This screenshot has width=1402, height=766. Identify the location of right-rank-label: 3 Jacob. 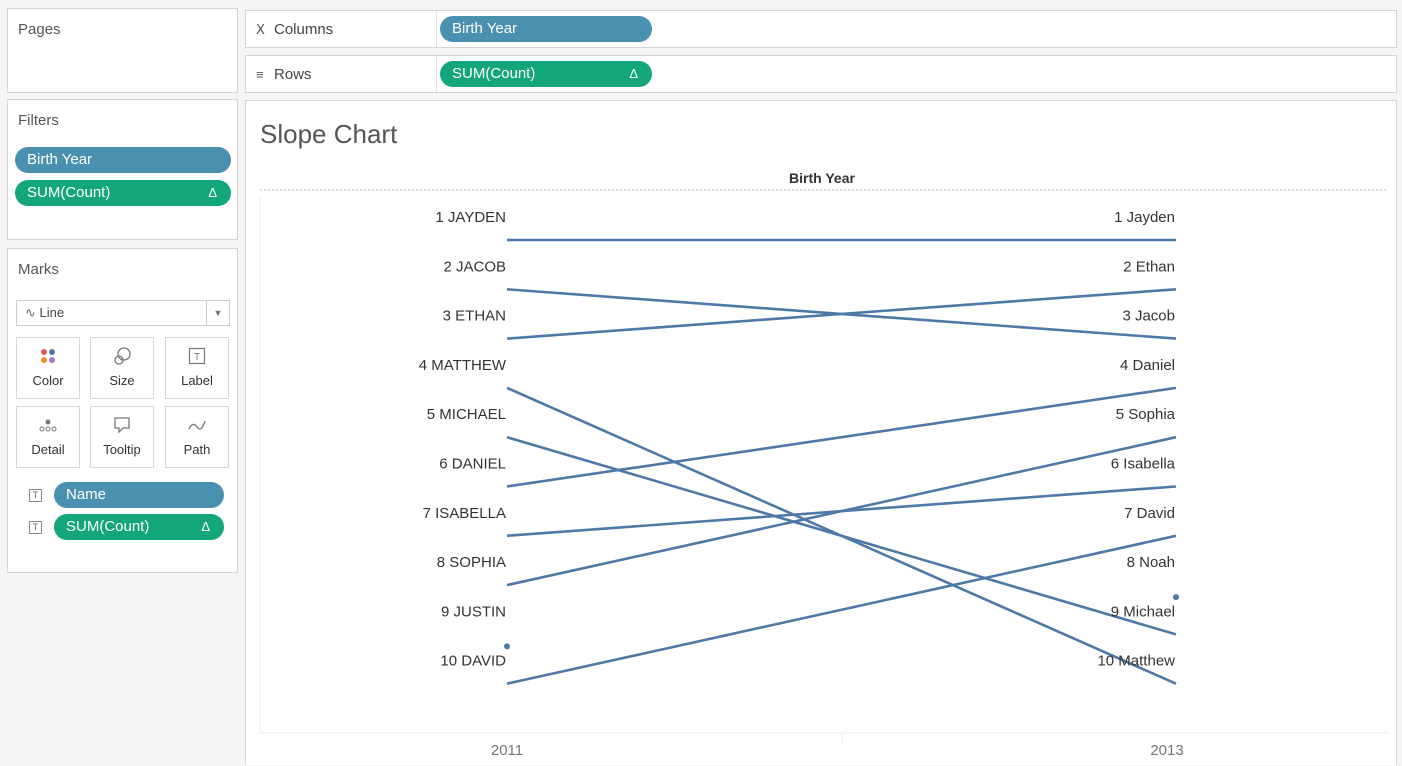
(1148, 316).